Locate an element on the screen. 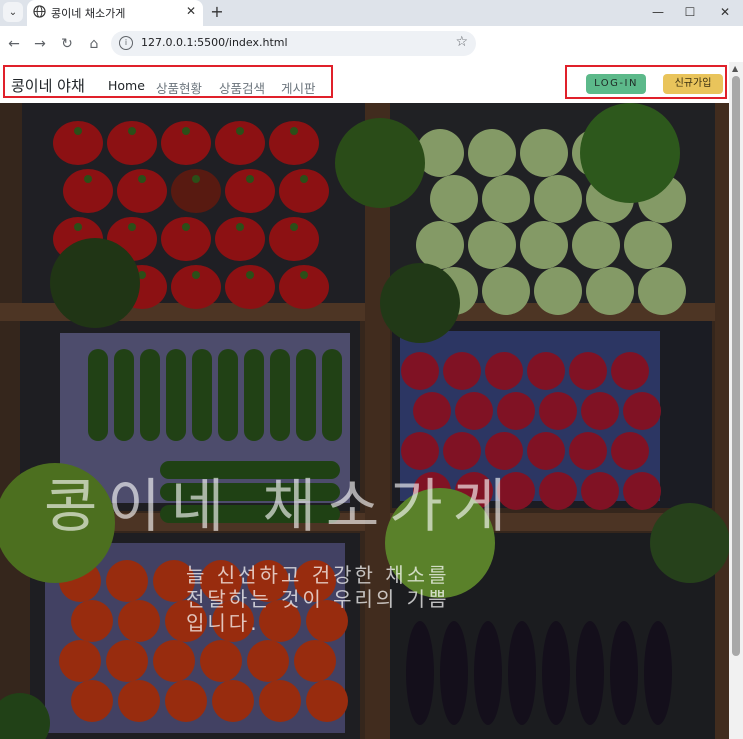 This screenshot has width=743, height=739. home-button: ⌂ is located at coordinates (94, 44).